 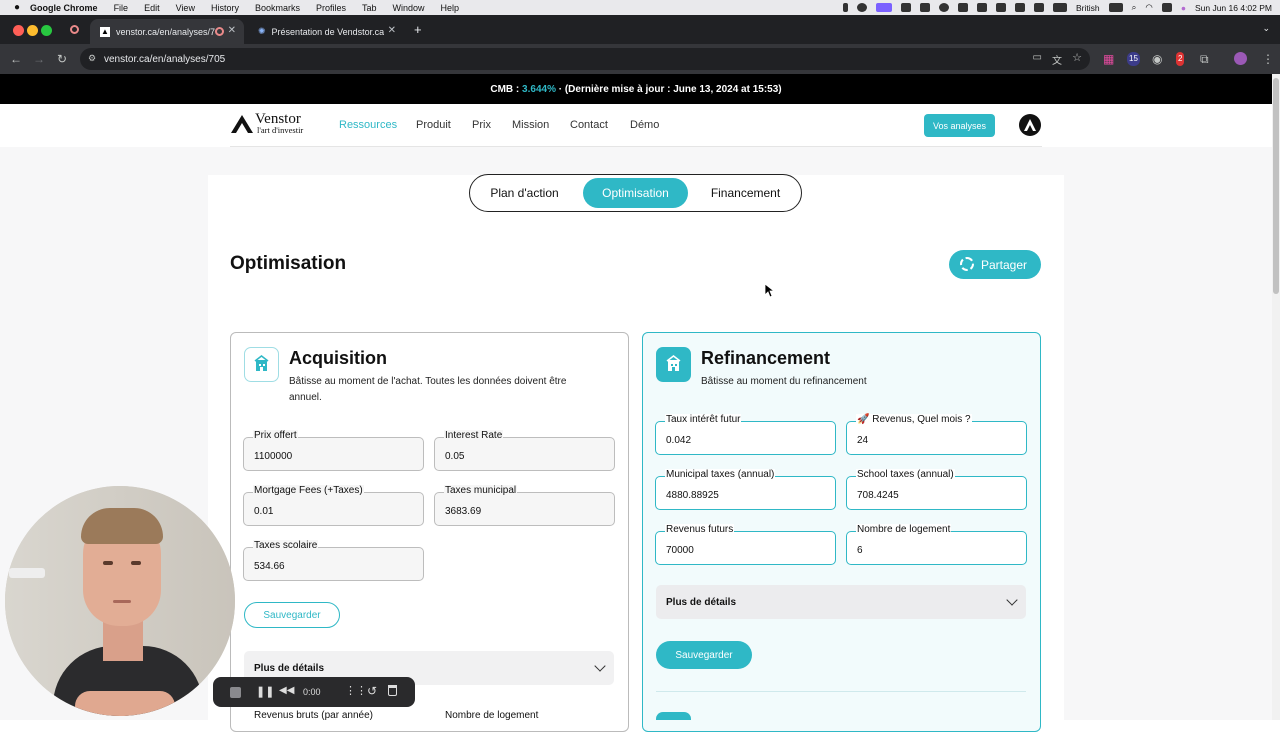 What do you see at coordinates (368, 125) in the screenshot?
I see `nav-link-ressources: Ressources` at bounding box center [368, 125].